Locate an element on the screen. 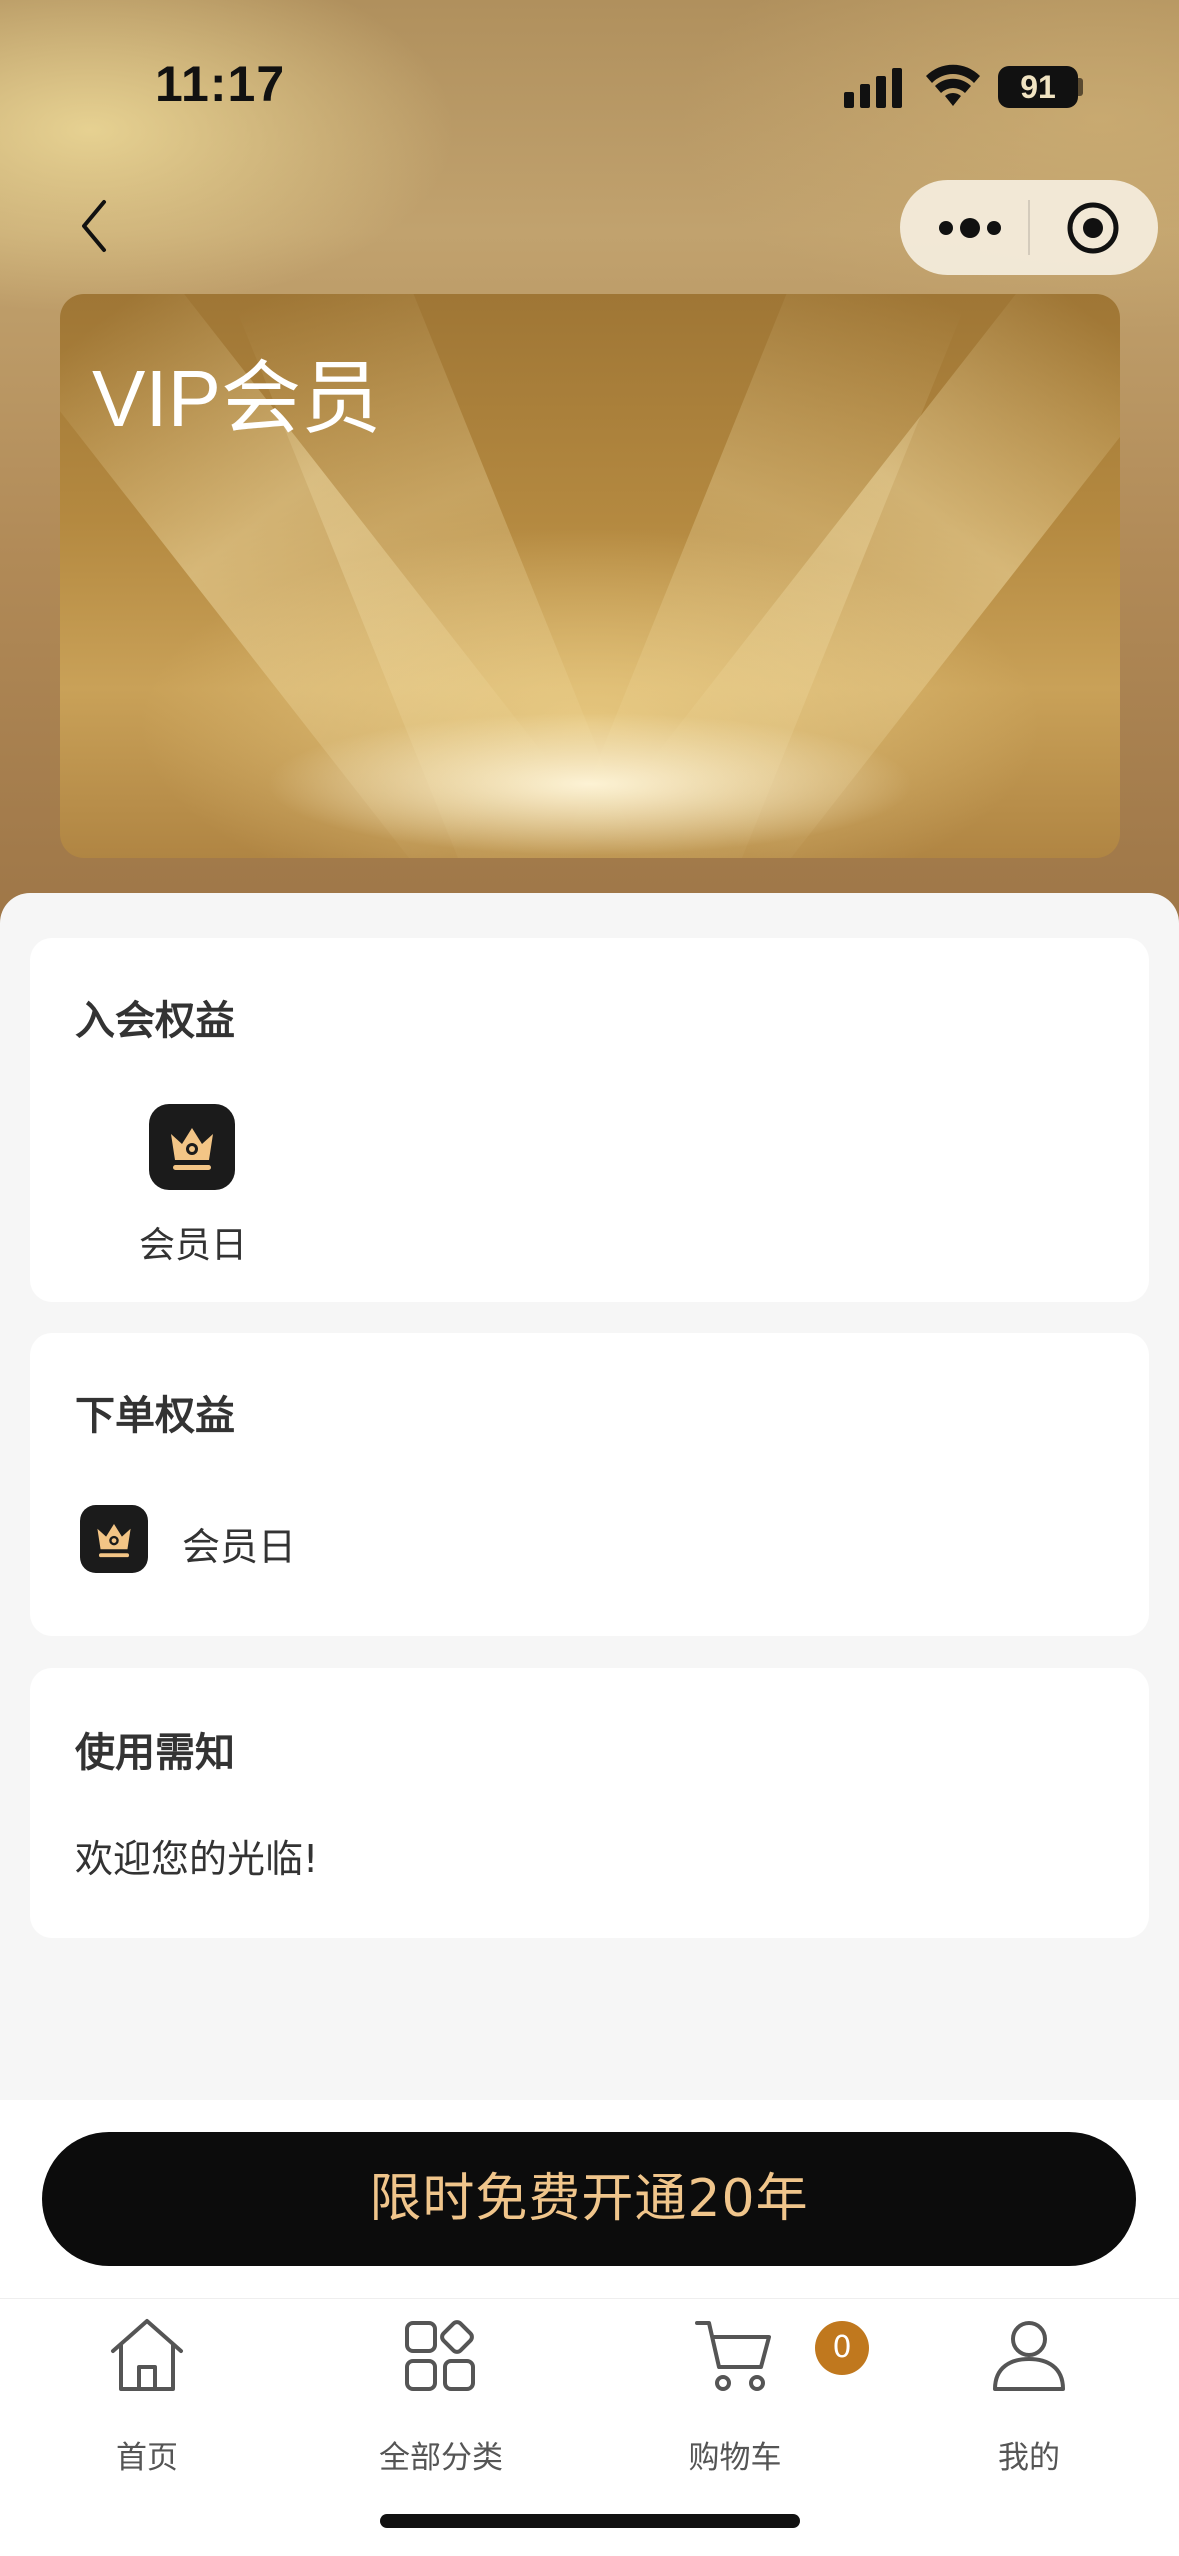  notice-panel: 使用需知 欢迎您的光临! is located at coordinates (589, 1803).